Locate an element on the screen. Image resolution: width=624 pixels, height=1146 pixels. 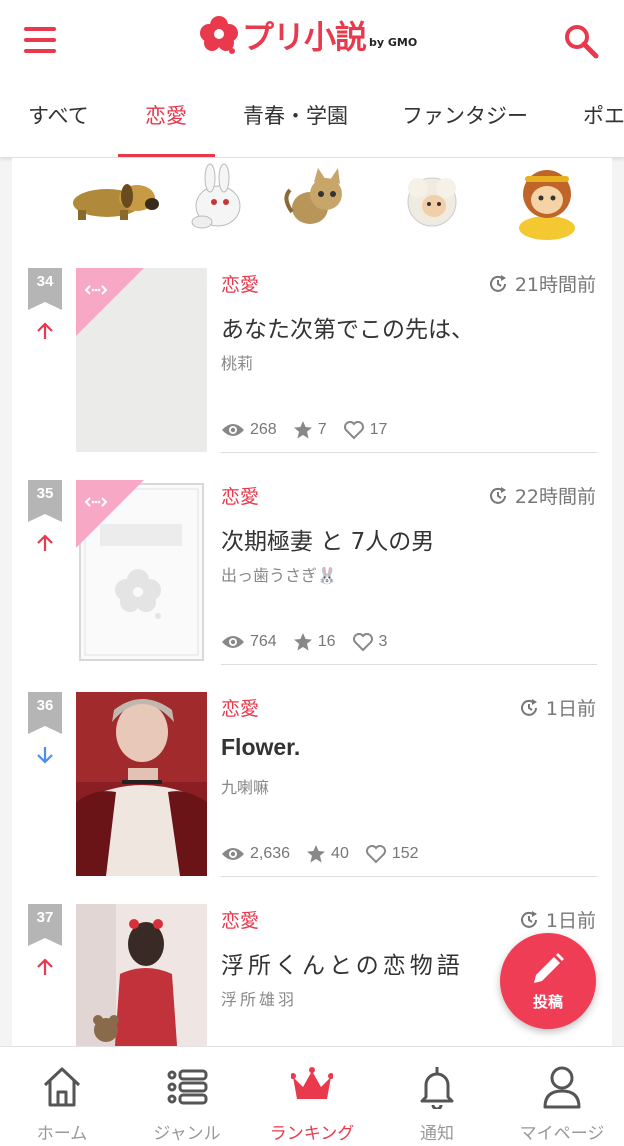
tab-romance: 恋愛 is located at coordinates (166, 115).